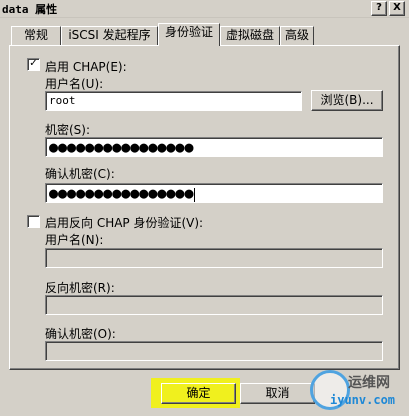 This screenshot has width=409, height=416. Describe the element at coordinates (173, 101) in the screenshot. I see `chap-username-input: root` at that location.